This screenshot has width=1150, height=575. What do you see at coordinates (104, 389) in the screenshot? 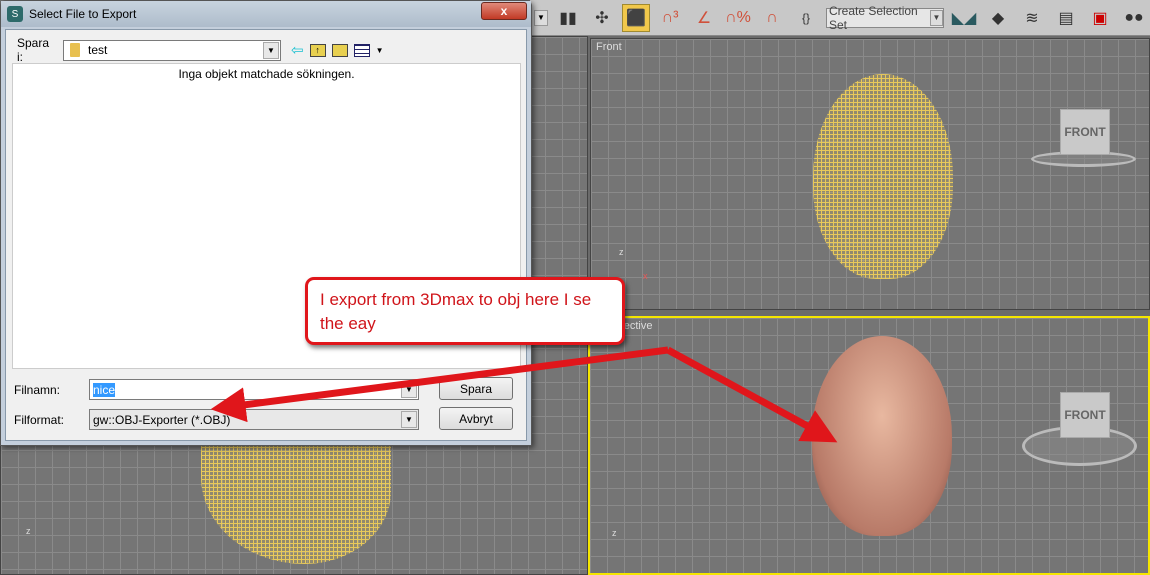
I see `filename-value: nice` at bounding box center [104, 389].